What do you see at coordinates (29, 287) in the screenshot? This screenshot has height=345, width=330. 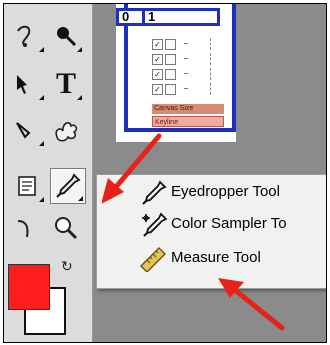 I see `foreground-color-swatch` at bounding box center [29, 287].